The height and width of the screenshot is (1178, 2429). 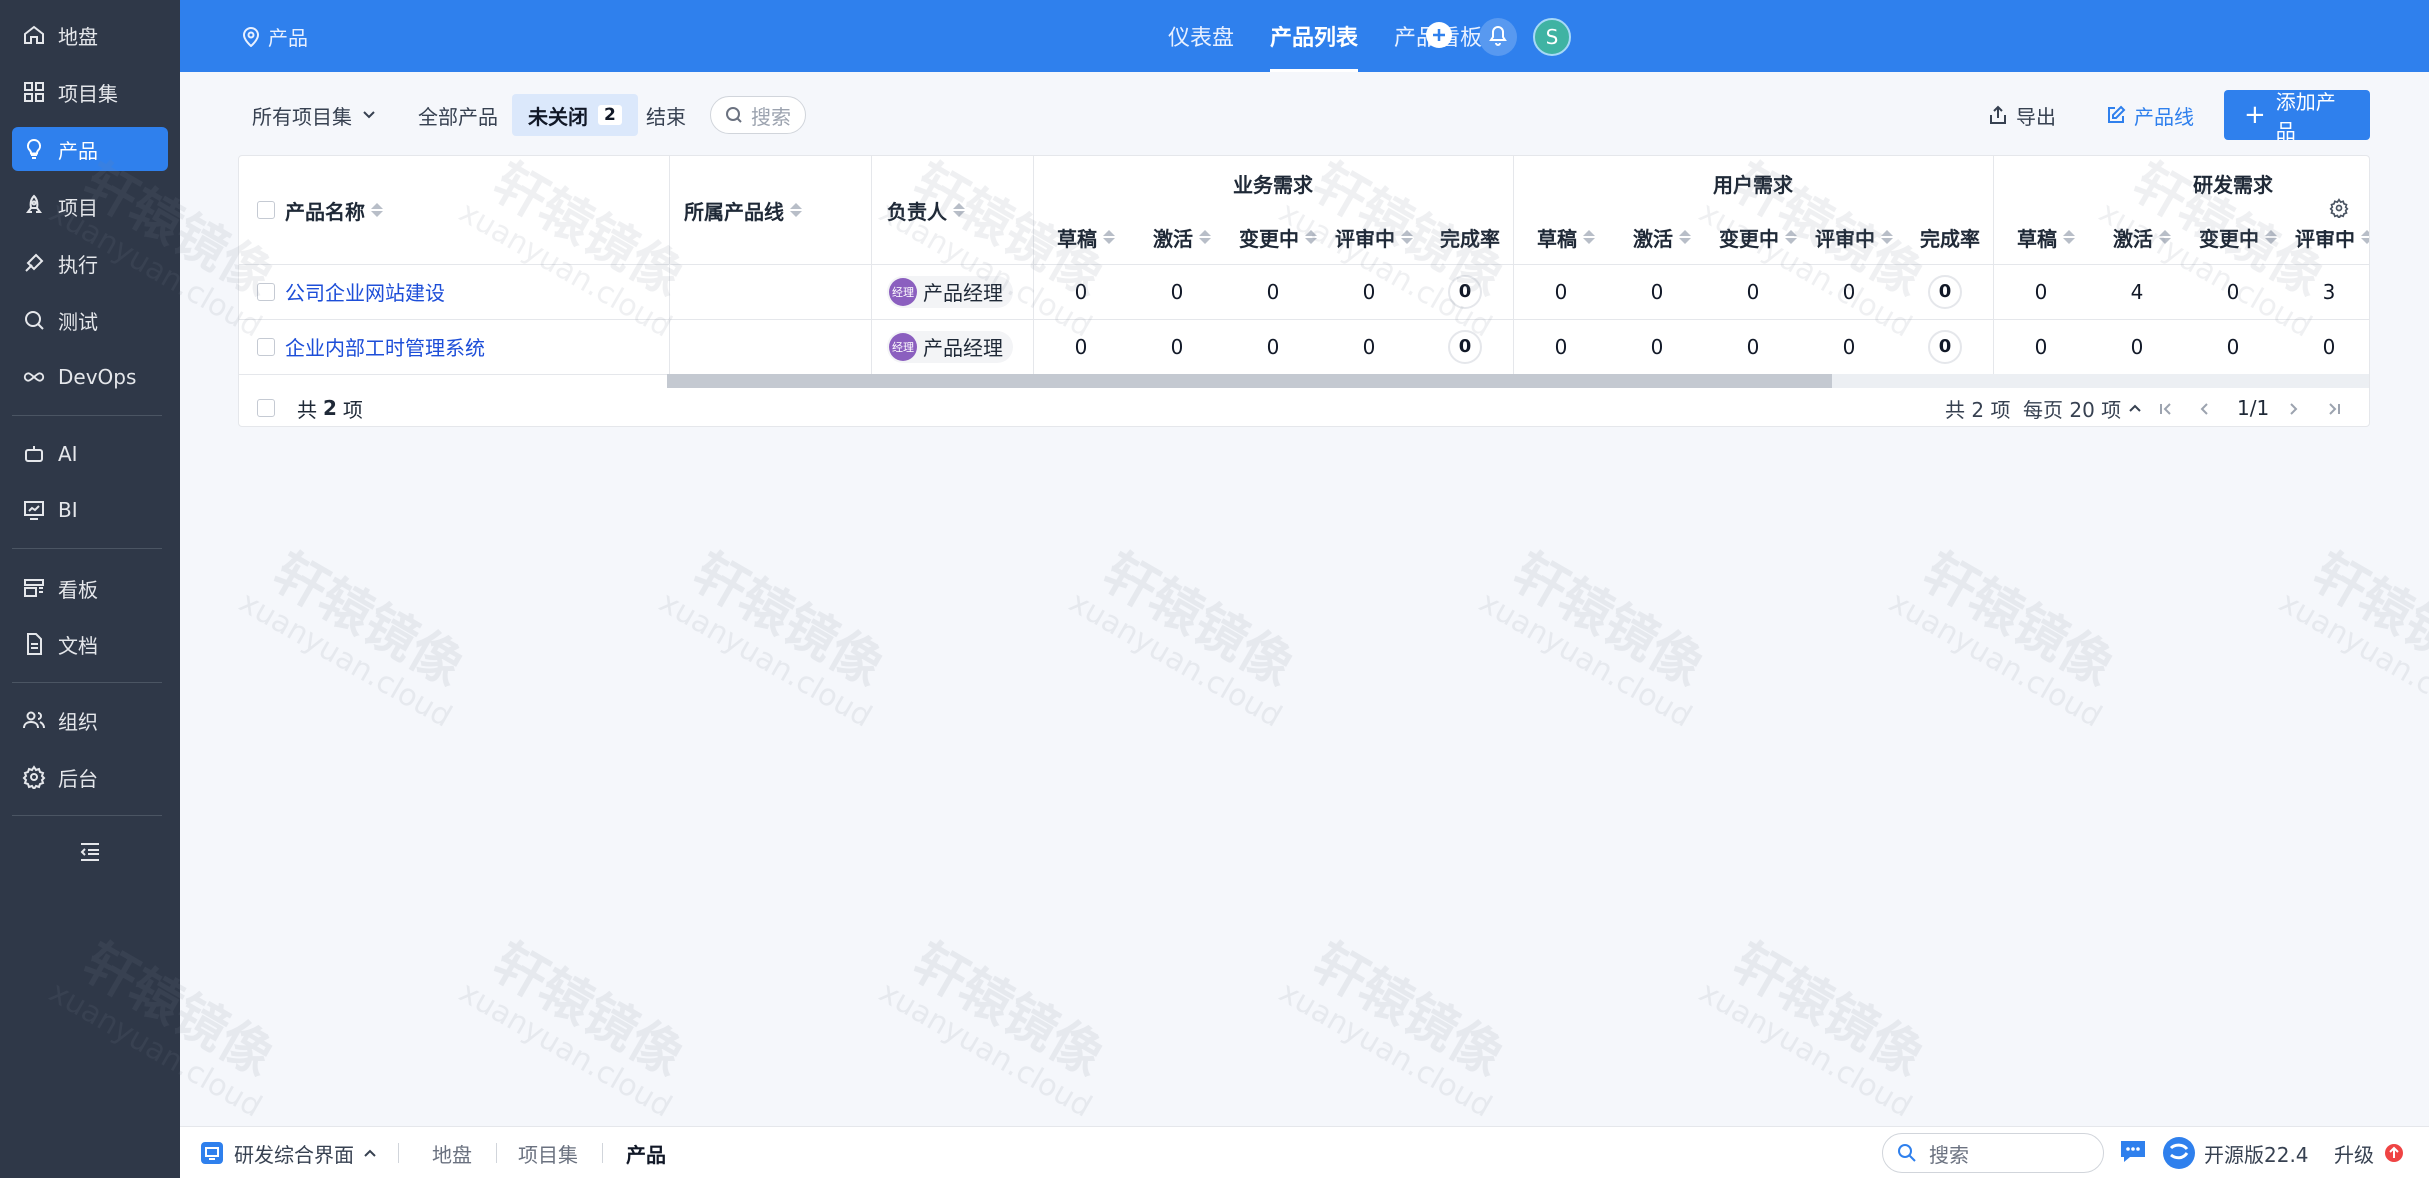 What do you see at coordinates (90, 149) in the screenshot?
I see `sidebar-item-products: 产品` at bounding box center [90, 149].